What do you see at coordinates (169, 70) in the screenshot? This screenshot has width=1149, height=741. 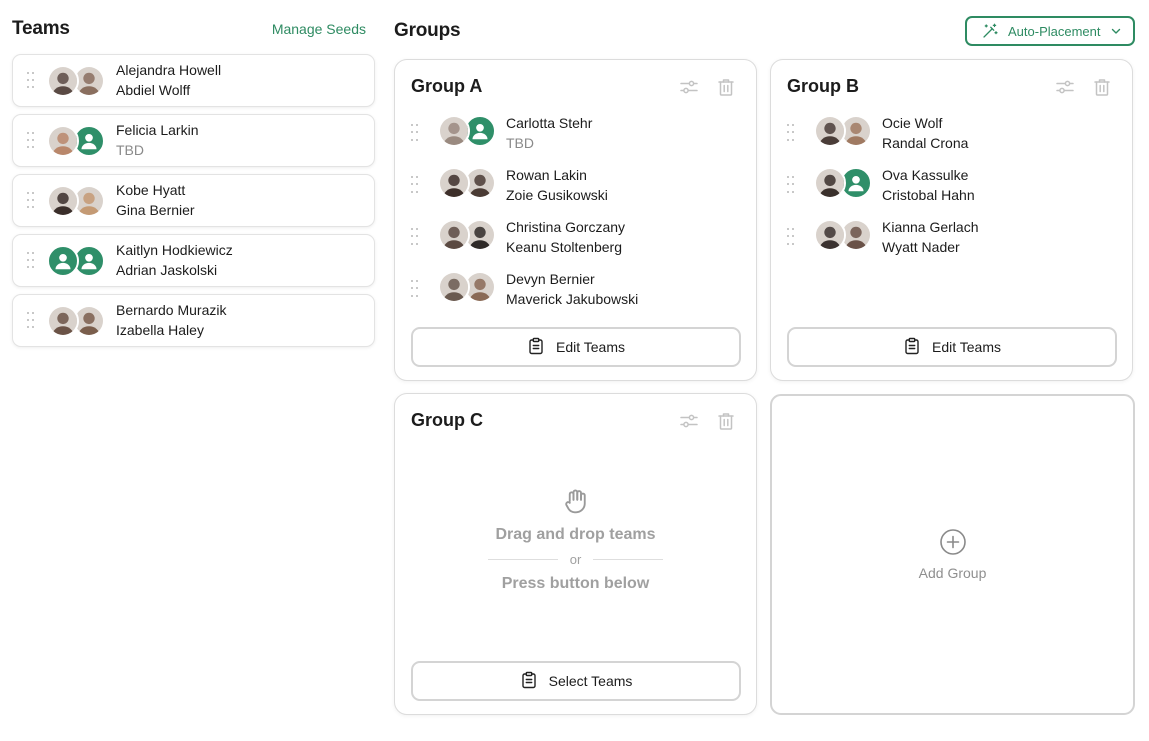 I see `player-name-1: Alejandra Howell` at bounding box center [169, 70].